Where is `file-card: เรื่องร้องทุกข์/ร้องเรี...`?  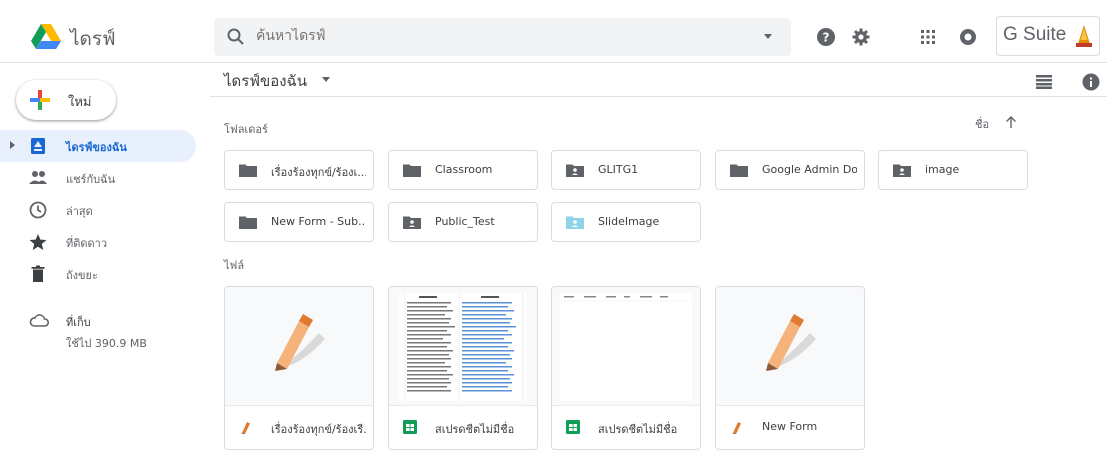 file-card: เรื่องร้องทุกข์/ร้องเรี... is located at coordinates (299, 368).